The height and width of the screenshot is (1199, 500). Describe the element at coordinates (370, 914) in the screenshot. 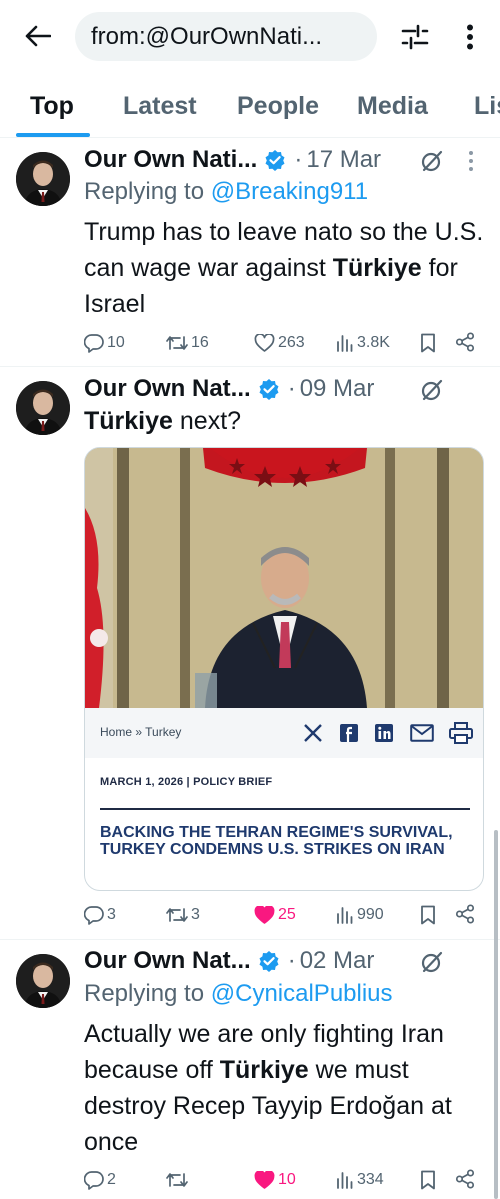

I see `view-count: 990` at that location.